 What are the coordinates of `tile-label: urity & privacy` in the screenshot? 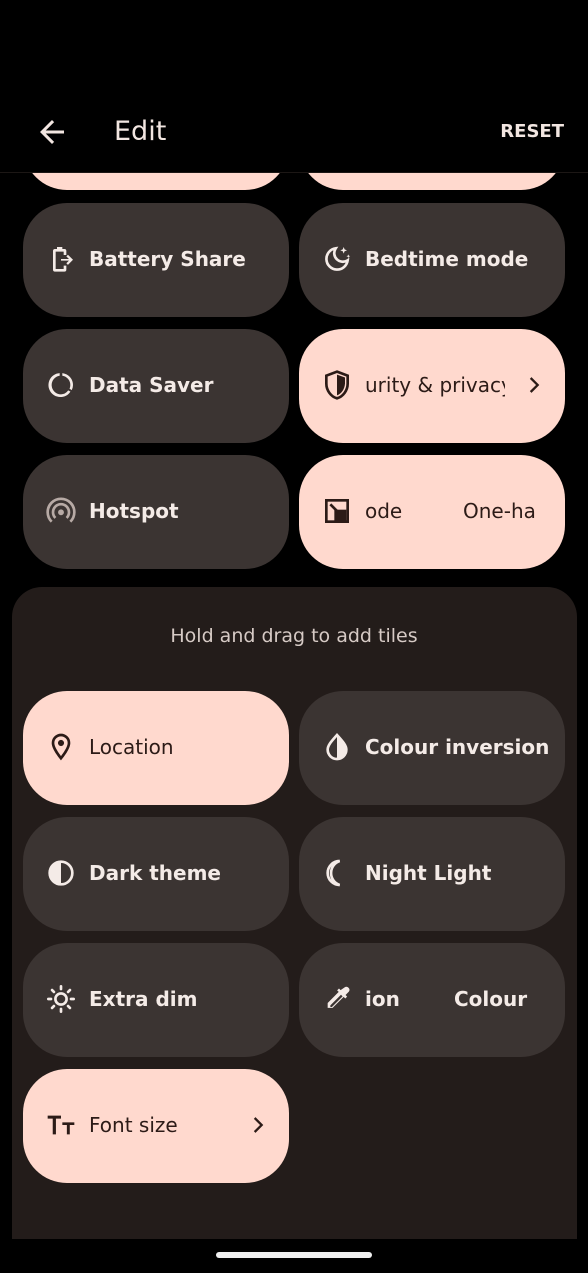 It's located at (435, 385).